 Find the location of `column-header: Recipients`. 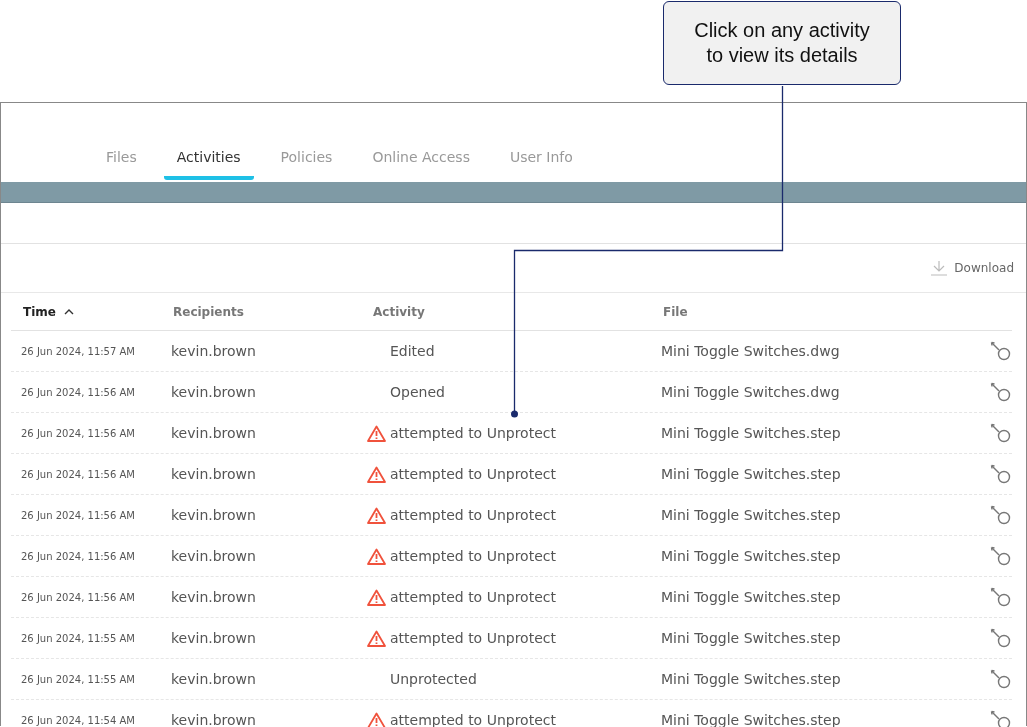

column-header: Recipients is located at coordinates (208, 311).